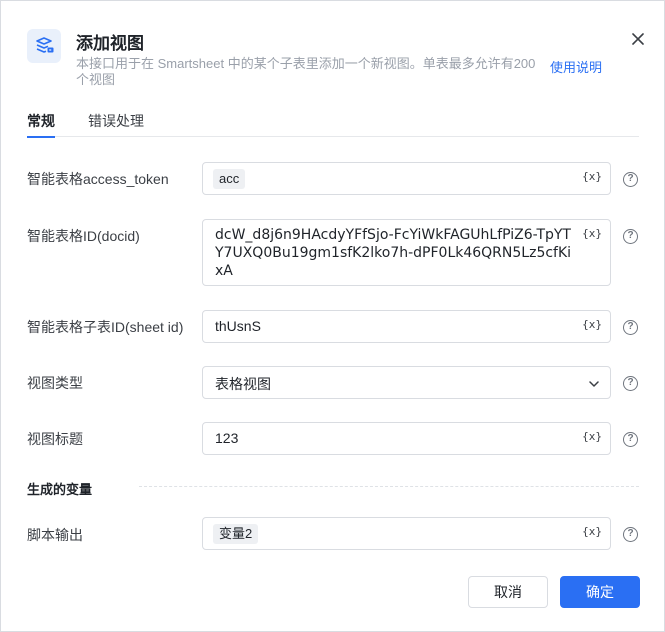 The image size is (665, 632). What do you see at coordinates (41, 121) in the screenshot?
I see `tab-general-label: 常规` at bounding box center [41, 121].